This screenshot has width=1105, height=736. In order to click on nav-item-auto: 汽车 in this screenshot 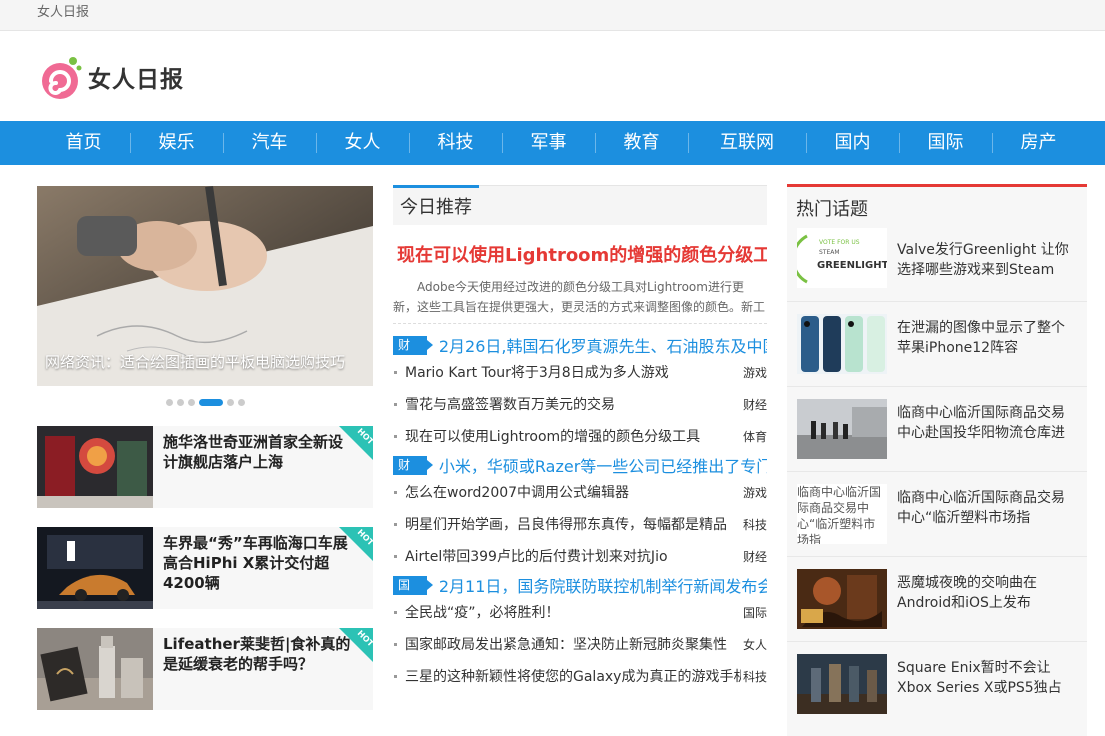, I will do `click(269, 143)`.